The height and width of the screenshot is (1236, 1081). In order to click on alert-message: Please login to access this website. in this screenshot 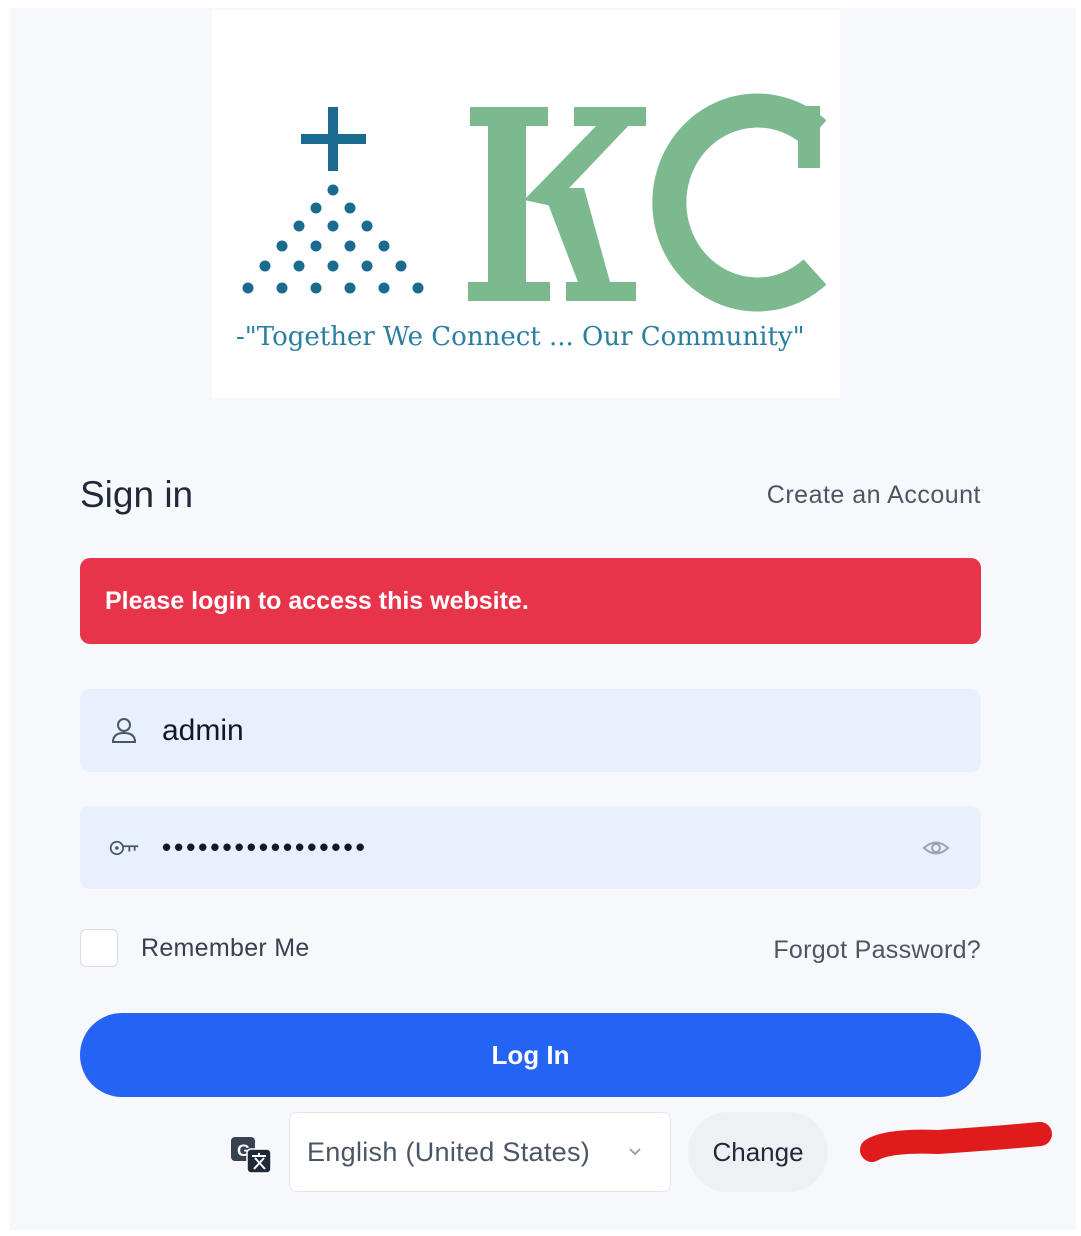, I will do `click(317, 600)`.